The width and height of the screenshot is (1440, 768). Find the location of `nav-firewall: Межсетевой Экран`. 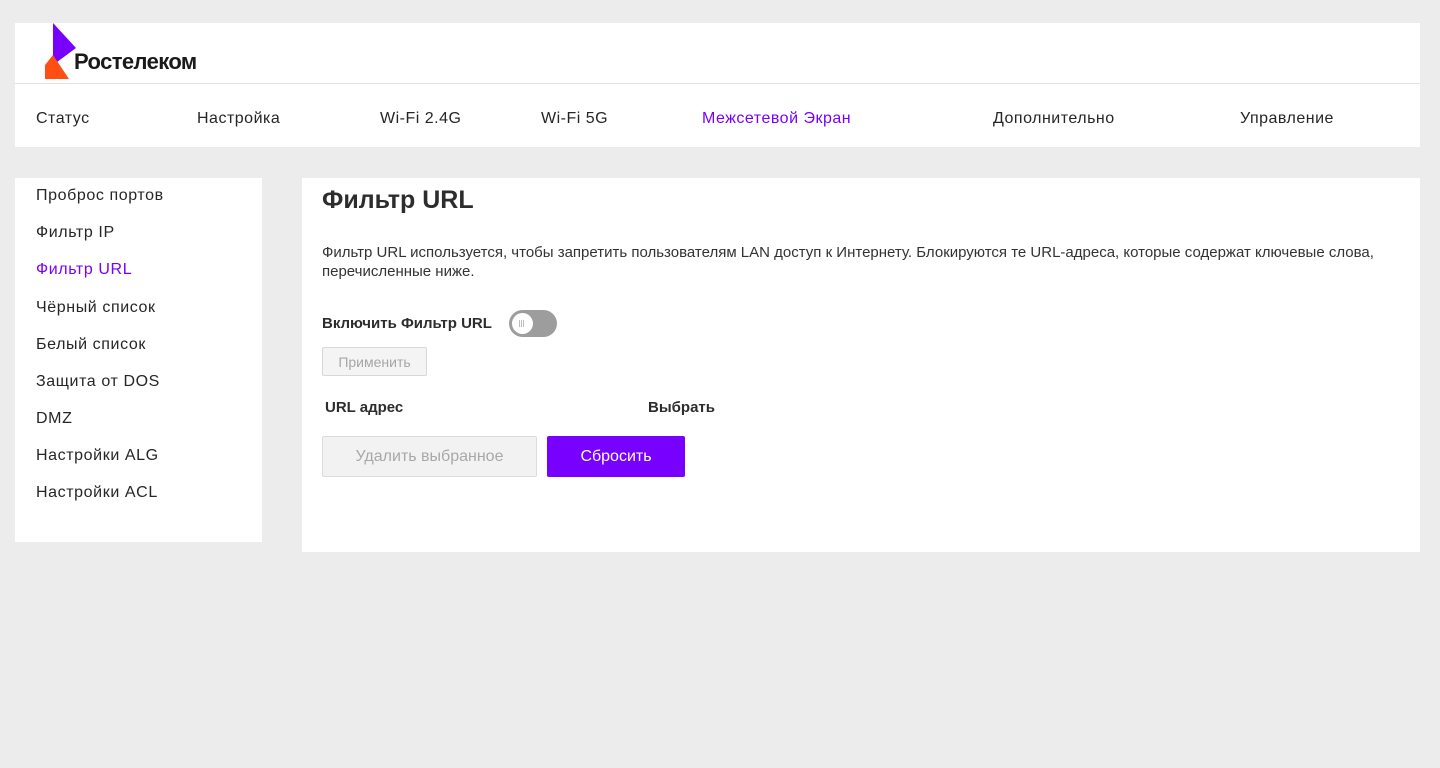

nav-firewall: Межсетевой Экран is located at coordinates (776, 119).